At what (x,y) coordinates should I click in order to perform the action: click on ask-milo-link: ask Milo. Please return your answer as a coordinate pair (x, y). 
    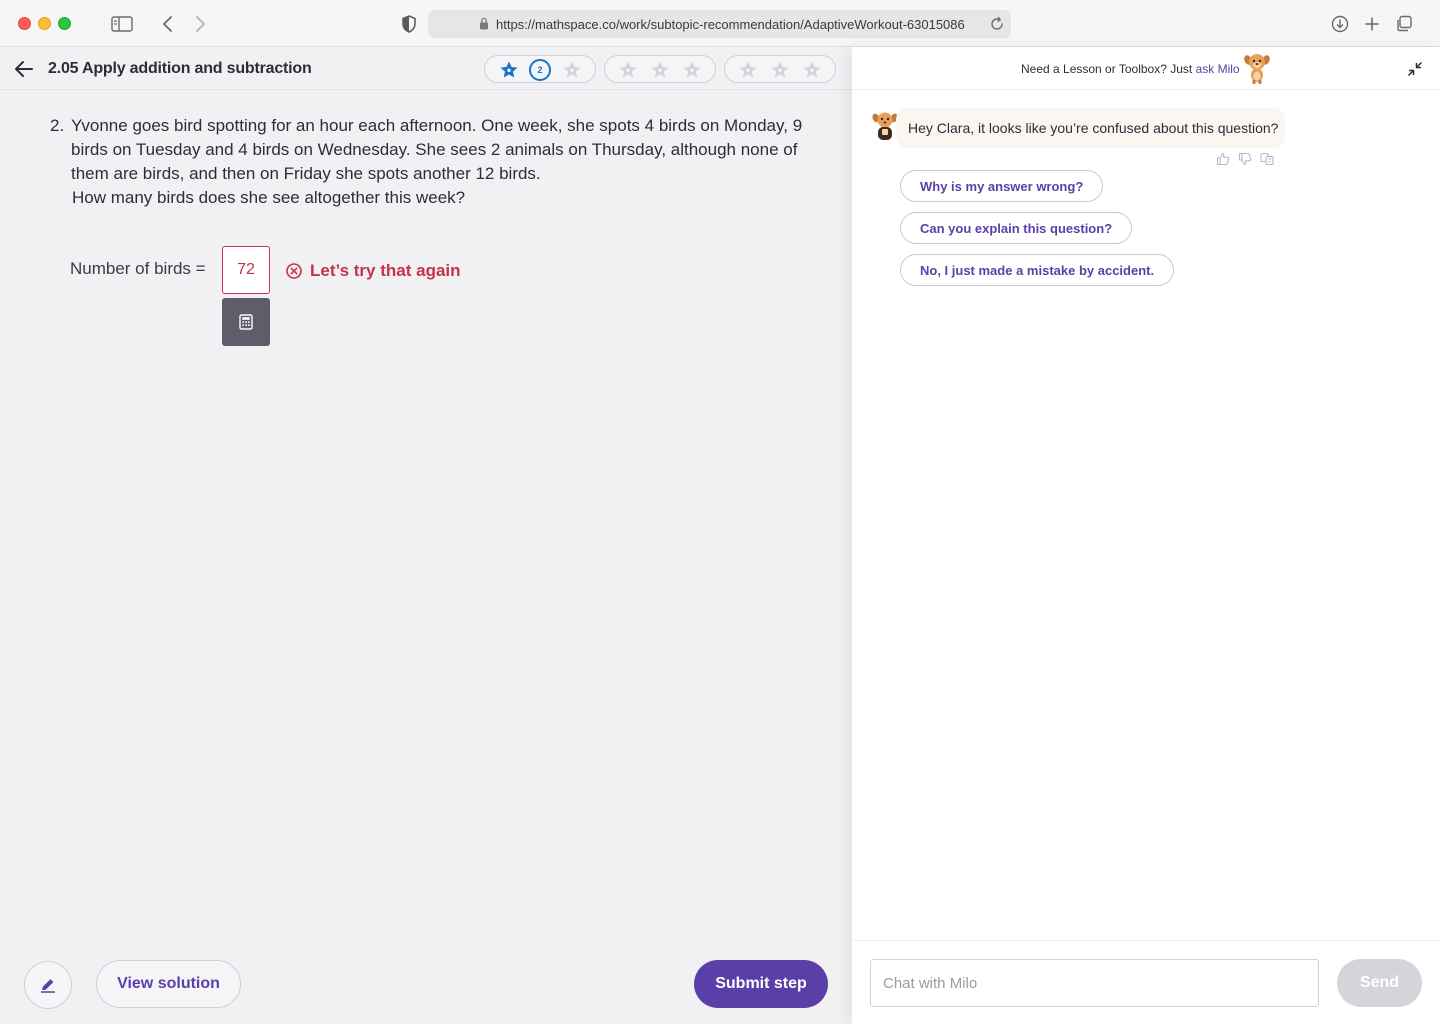
    Looking at the image, I should click on (1218, 69).